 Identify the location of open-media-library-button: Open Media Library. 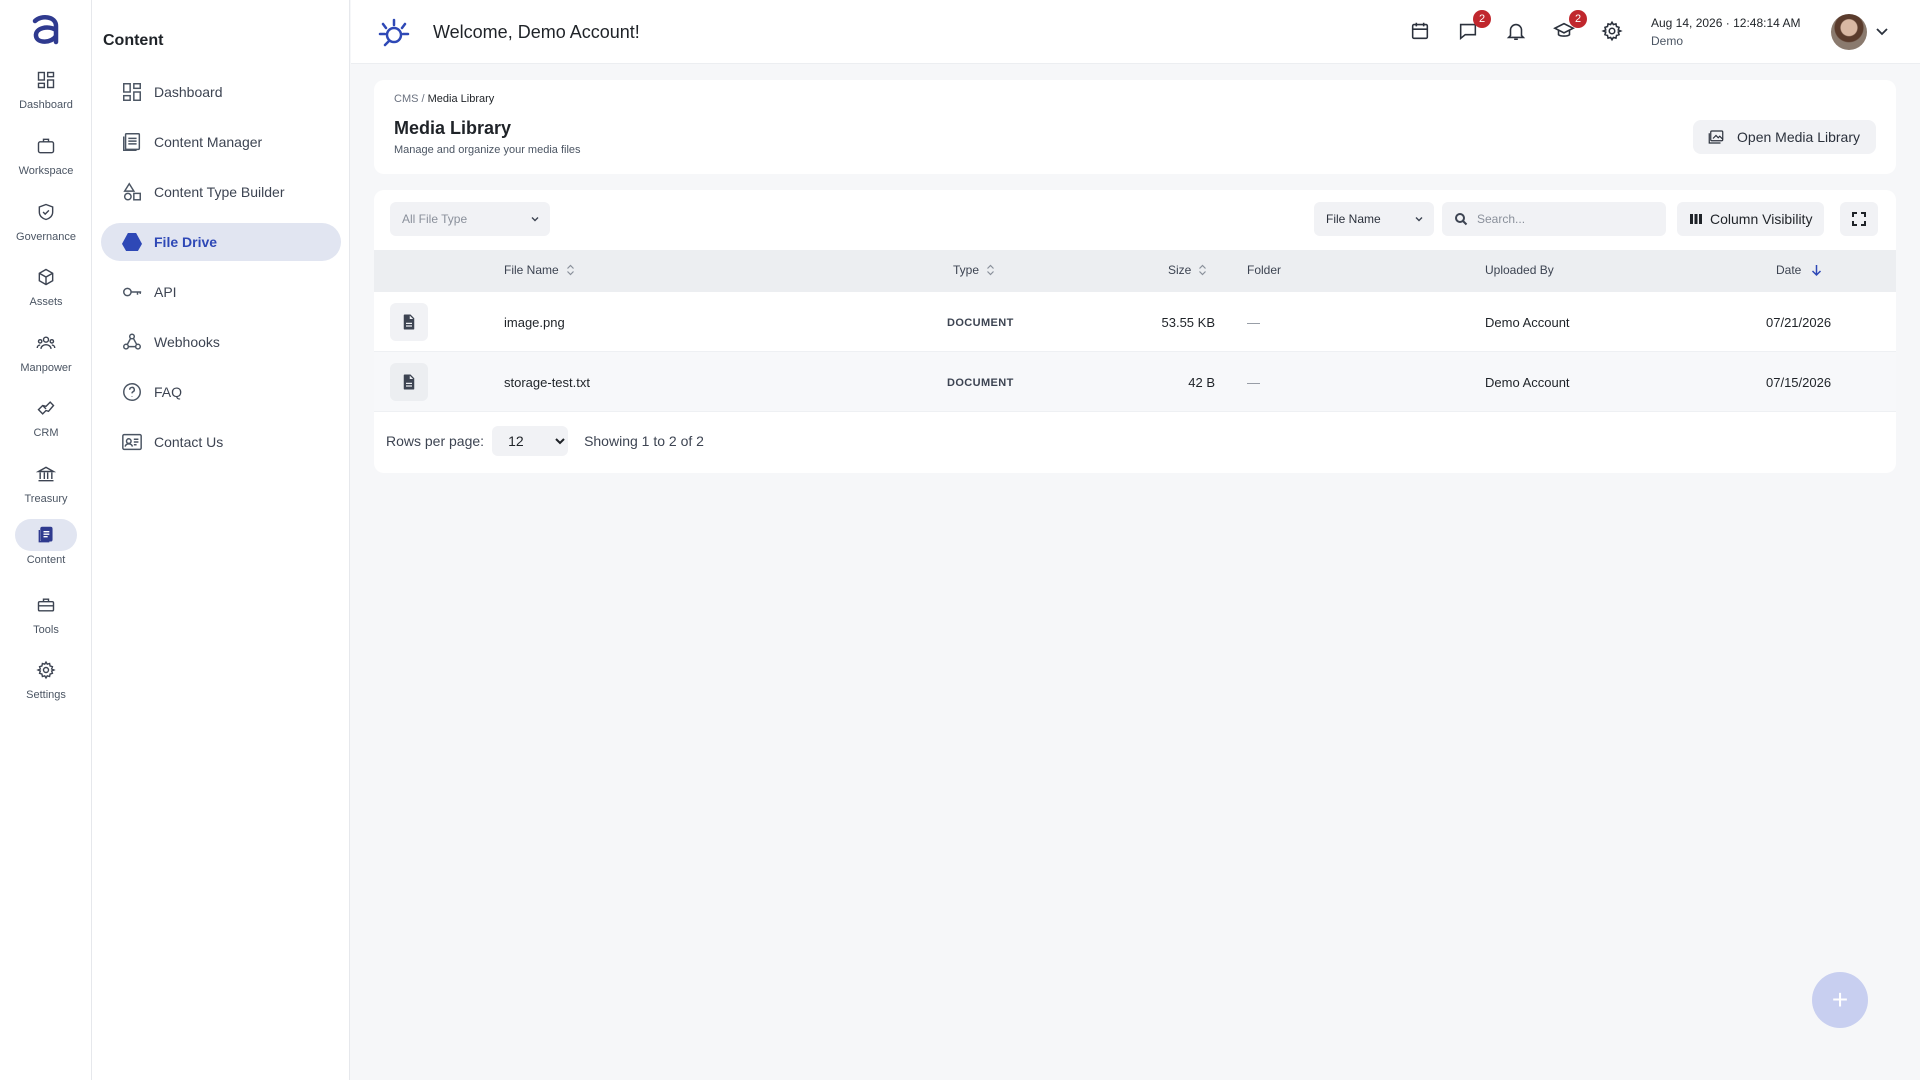
(1784, 137).